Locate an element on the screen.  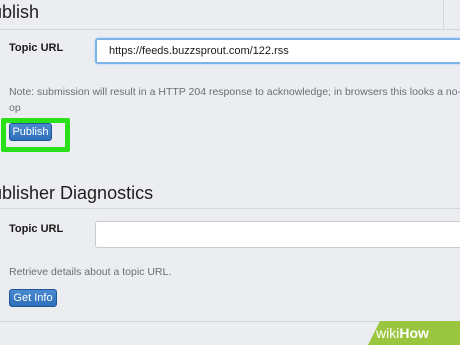
panel-border is located at coordinates (443, 14).